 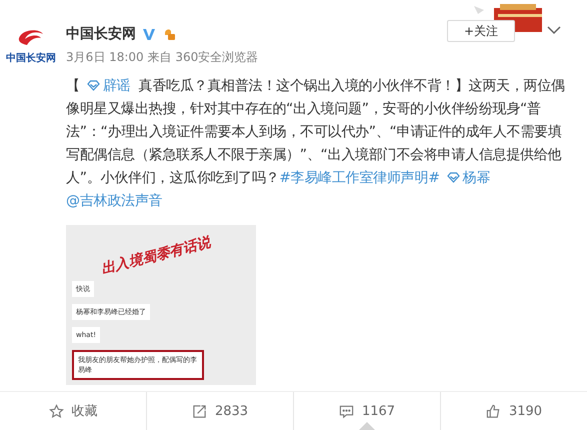 What do you see at coordinates (514, 411) in the screenshot?
I see `action-button: 3190` at bounding box center [514, 411].